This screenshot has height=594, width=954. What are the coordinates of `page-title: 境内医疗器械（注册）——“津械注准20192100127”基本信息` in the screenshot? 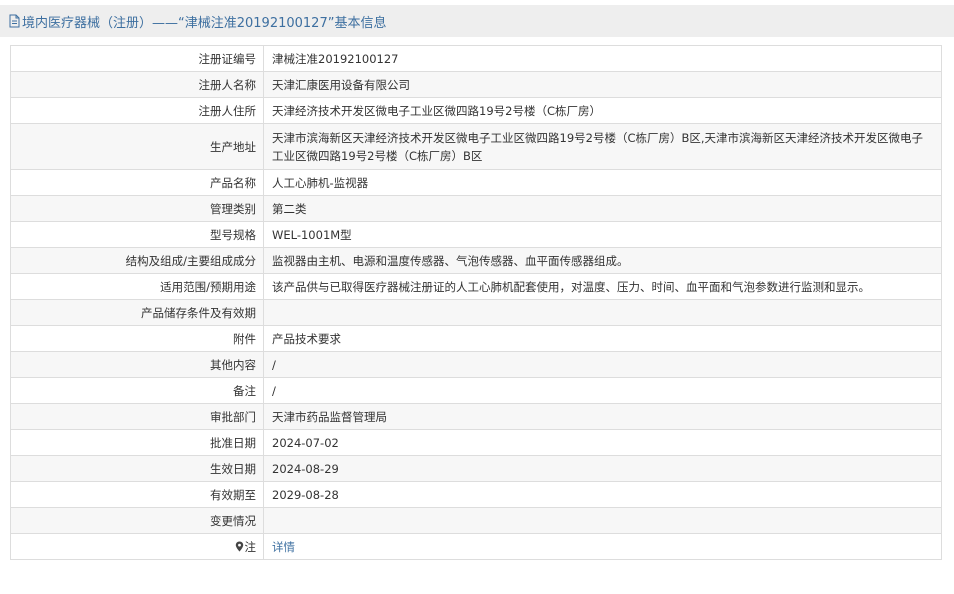 It's located at (204, 23).